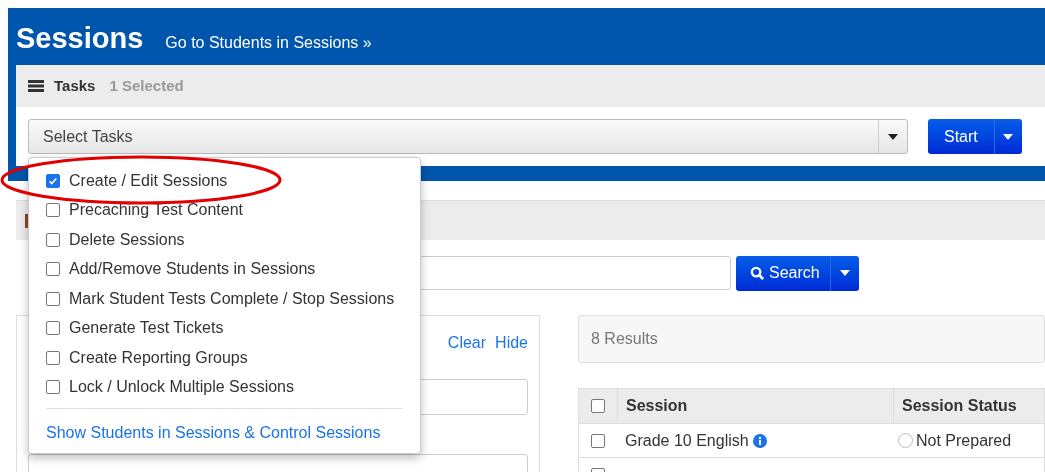 The height and width of the screenshot is (472, 1045). What do you see at coordinates (624, 339) in the screenshot?
I see `results-count: 8 Results` at bounding box center [624, 339].